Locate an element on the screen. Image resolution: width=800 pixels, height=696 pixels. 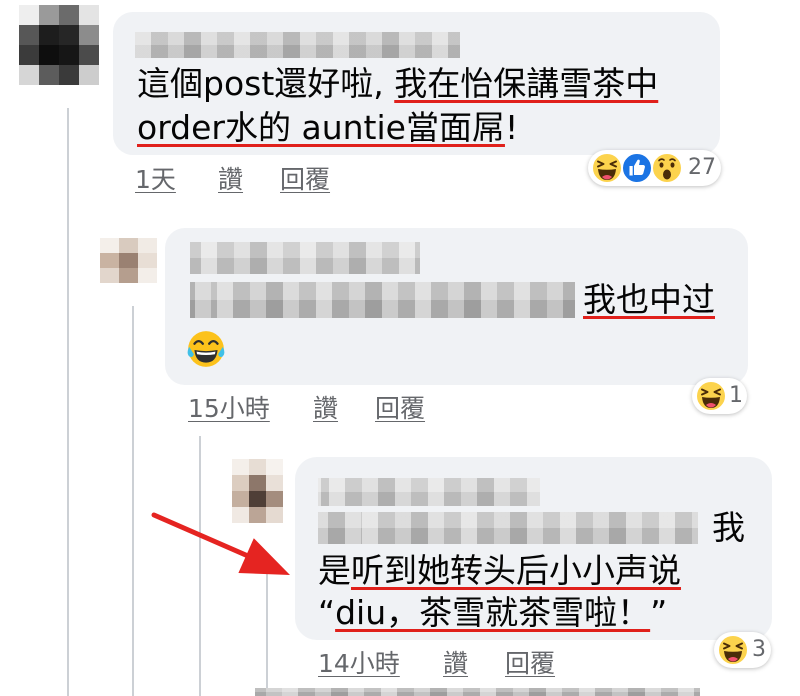
highlighted-text: order水的 auntie當面屌 is located at coordinates (321, 127).